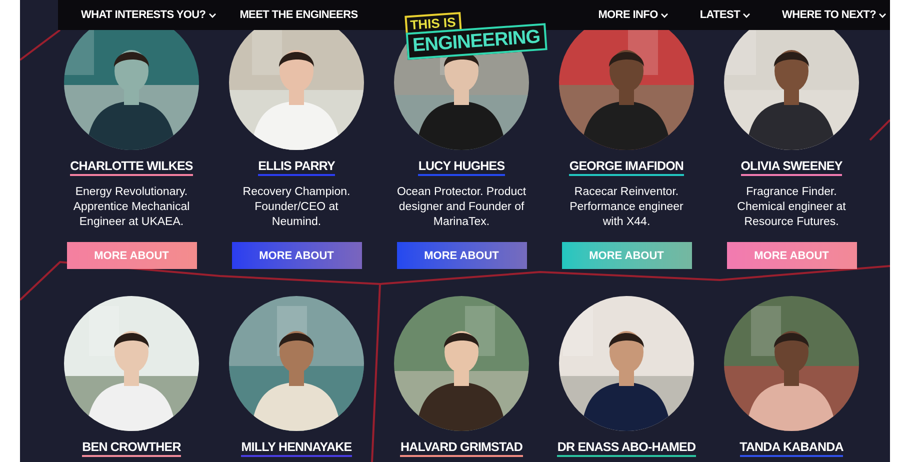 The height and width of the screenshot is (462, 907). What do you see at coordinates (299, 15) in the screenshot?
I see `nav-link: MEET THE ENGINEERS` at bounding box center [299, 15].